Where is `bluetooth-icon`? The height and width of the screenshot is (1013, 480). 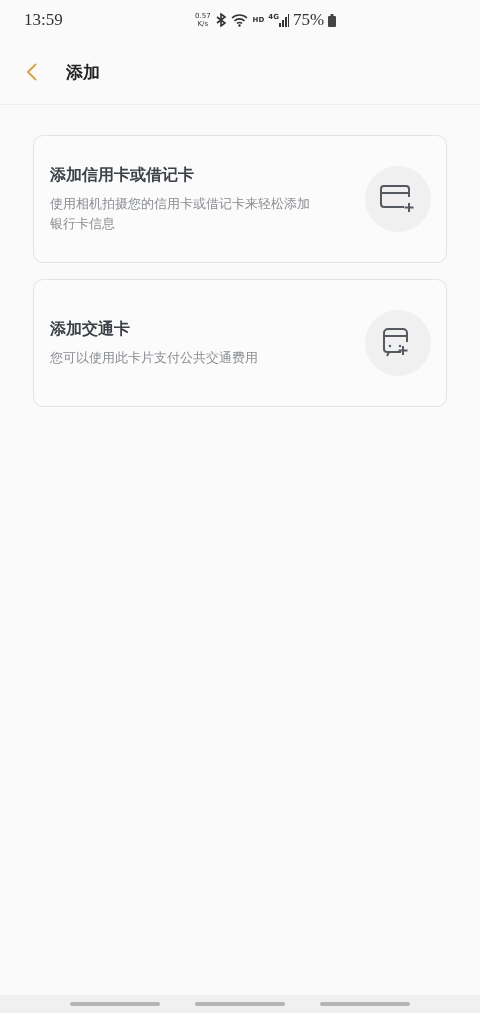 bluetooth-icon is located at coordinates (220, 20).